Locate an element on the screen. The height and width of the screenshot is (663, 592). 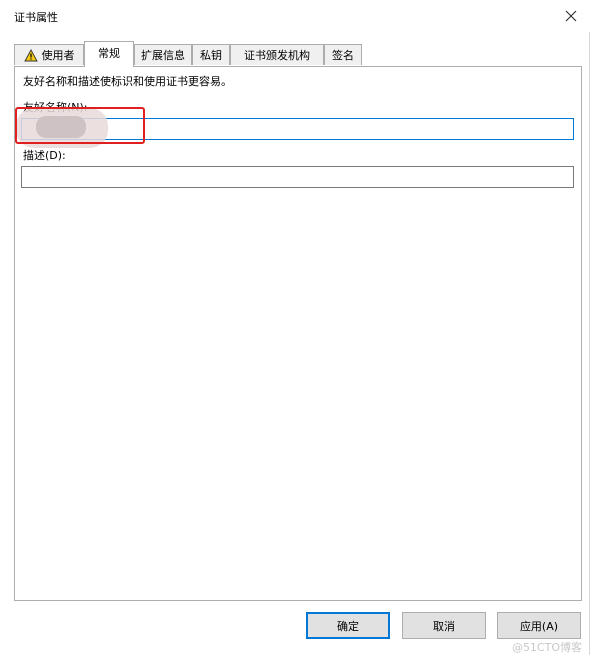
title-bar: 证书属性 is located at coordinates (295, 16).